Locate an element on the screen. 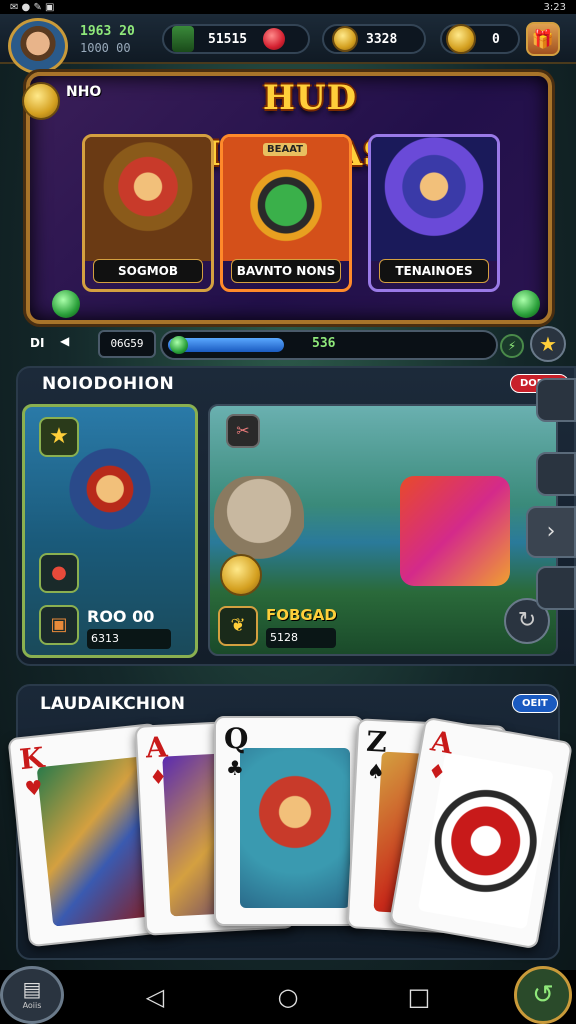  store-icon: ▤ is located at coordinates (32, 989).